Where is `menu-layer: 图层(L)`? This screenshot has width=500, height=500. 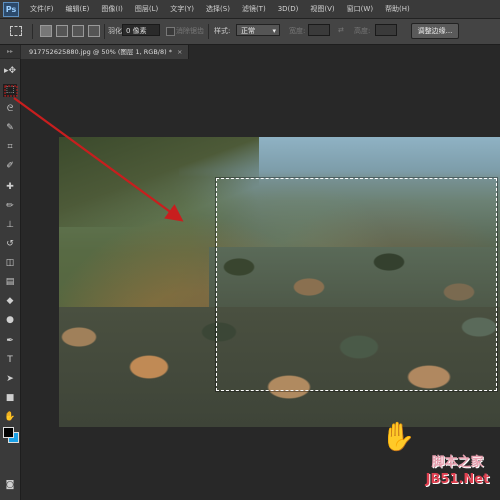
menu-layer: 图层(L) is located at coordinates (146, 9).